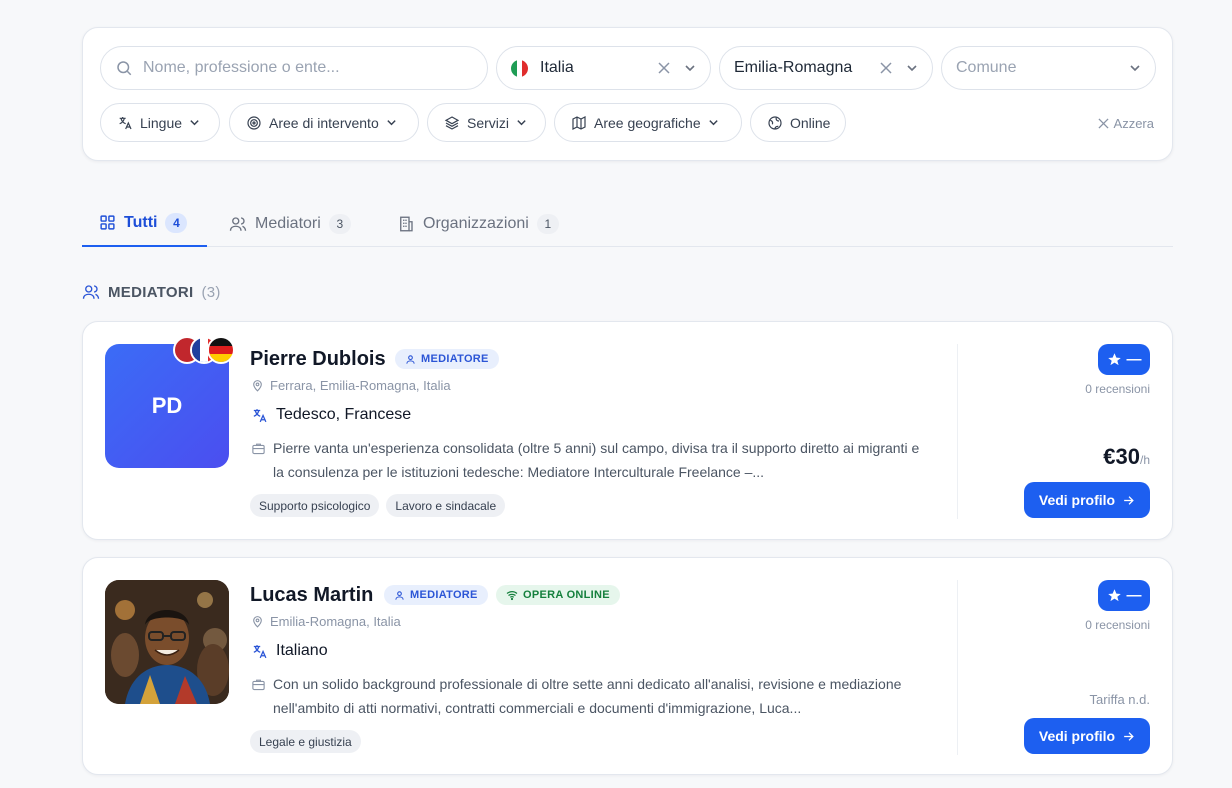  I want to click on portrait-image, so click(167, 642).